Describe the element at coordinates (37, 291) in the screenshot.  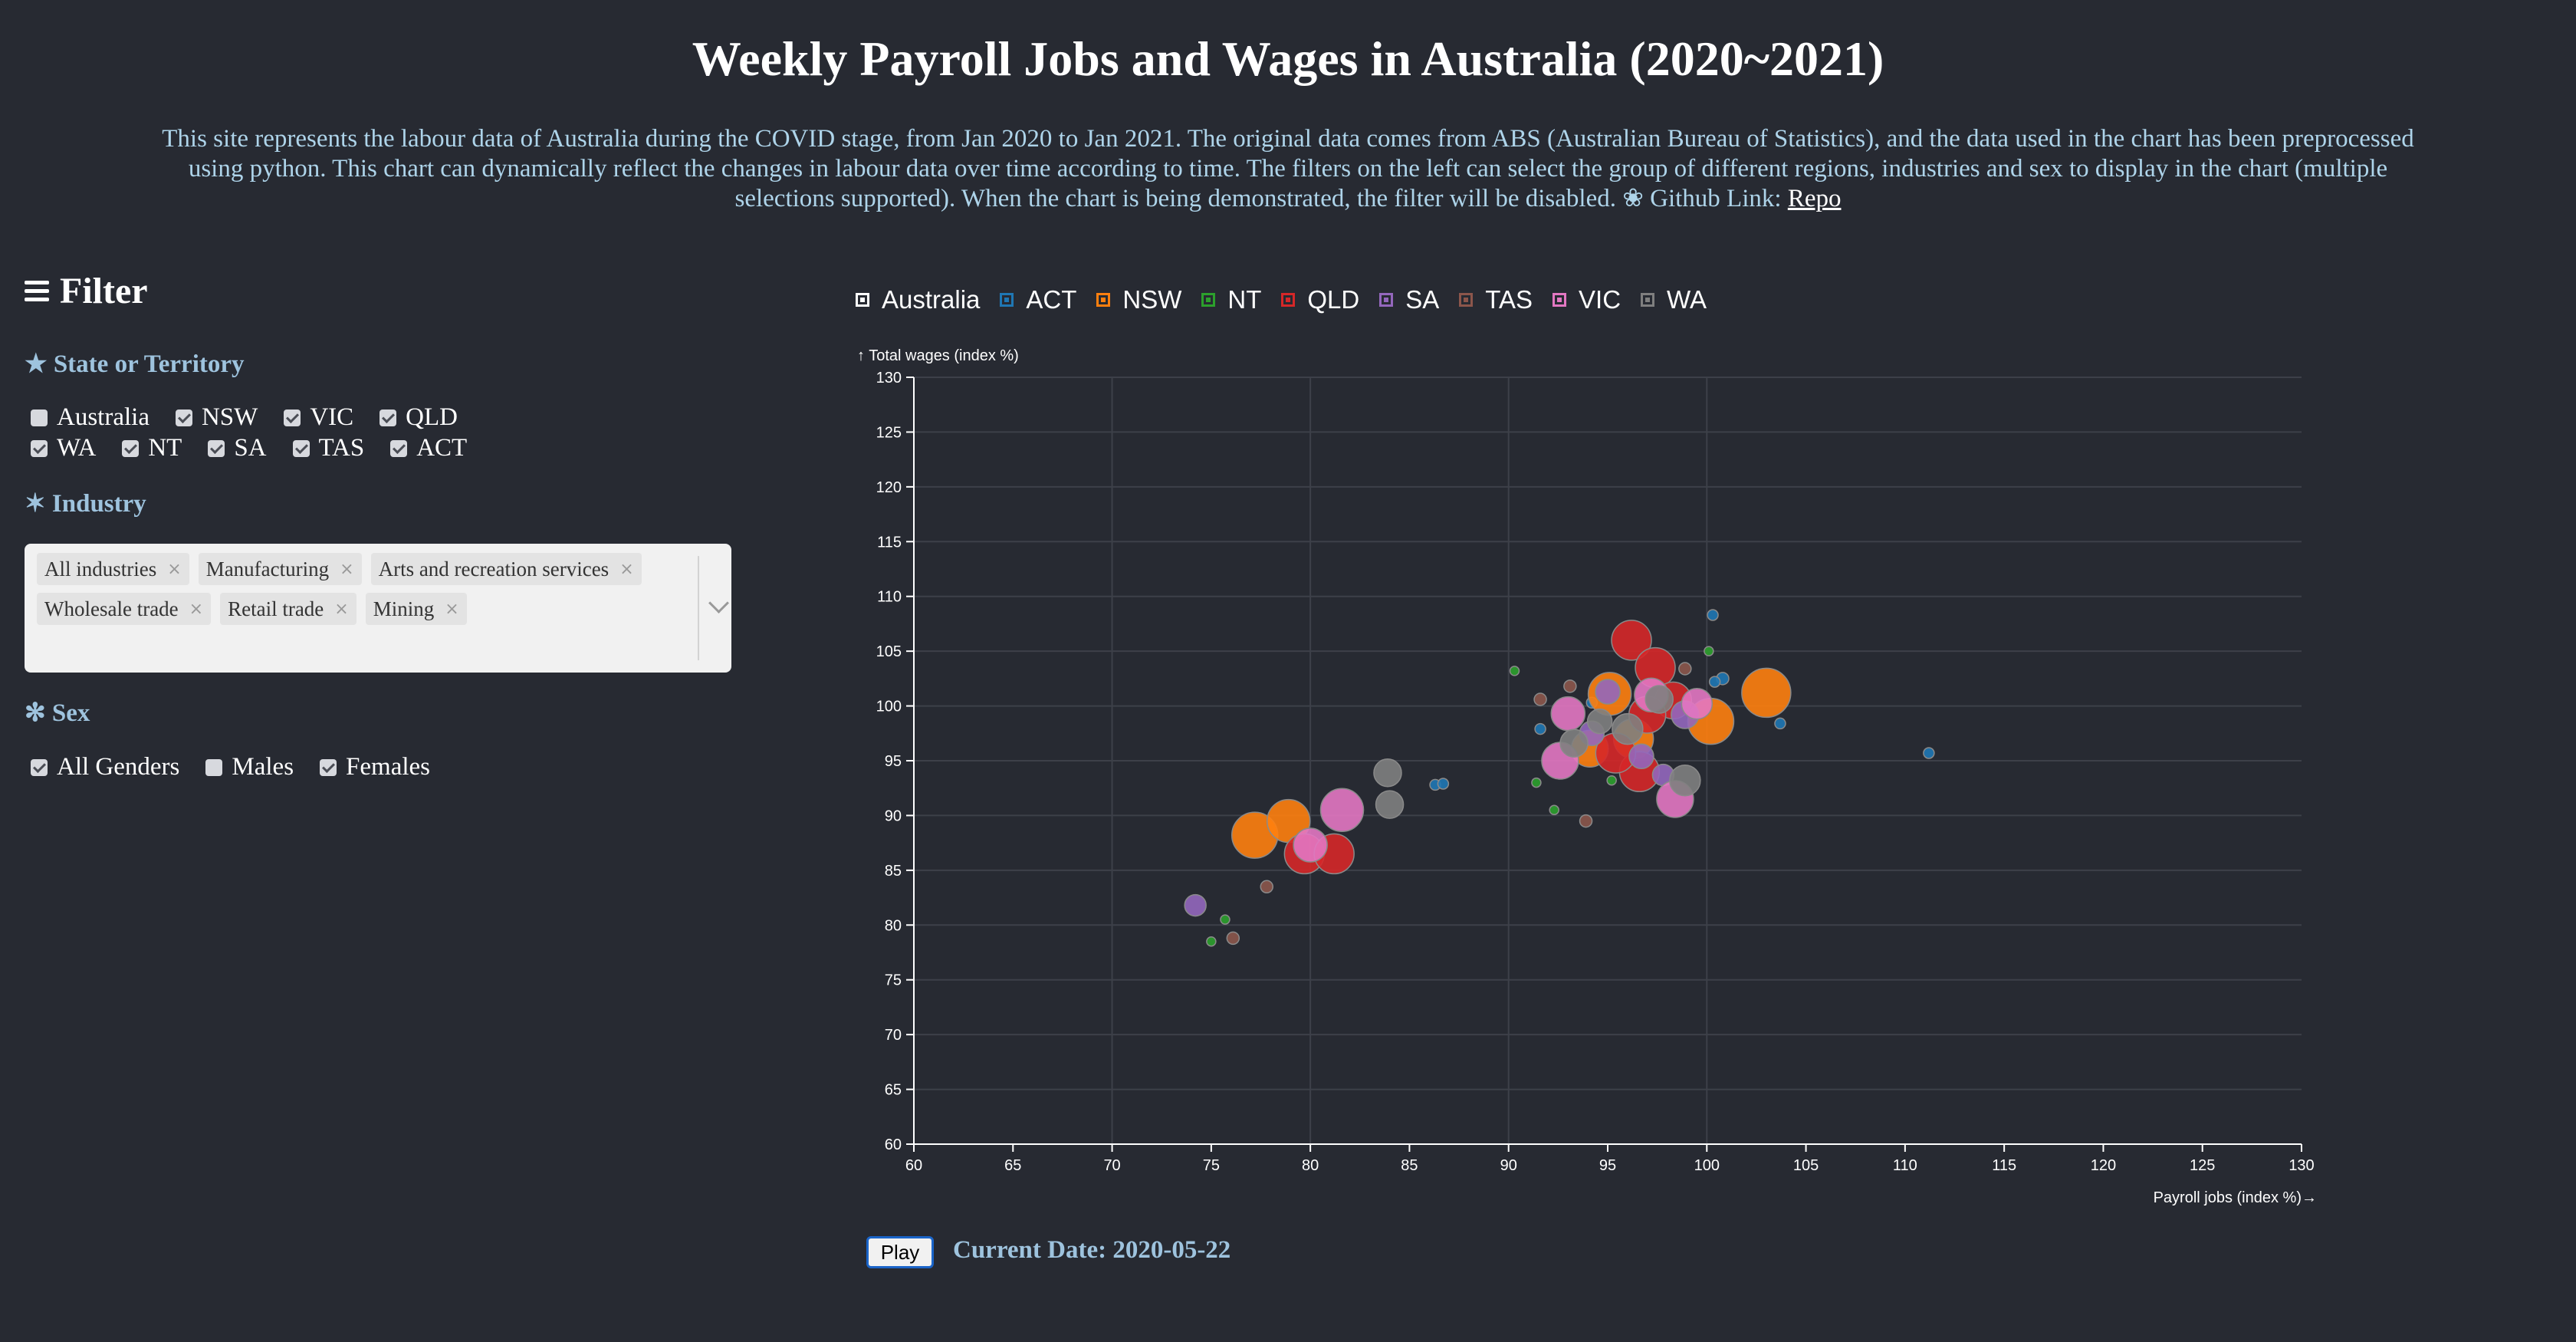
I see `menu-icon` at that location.